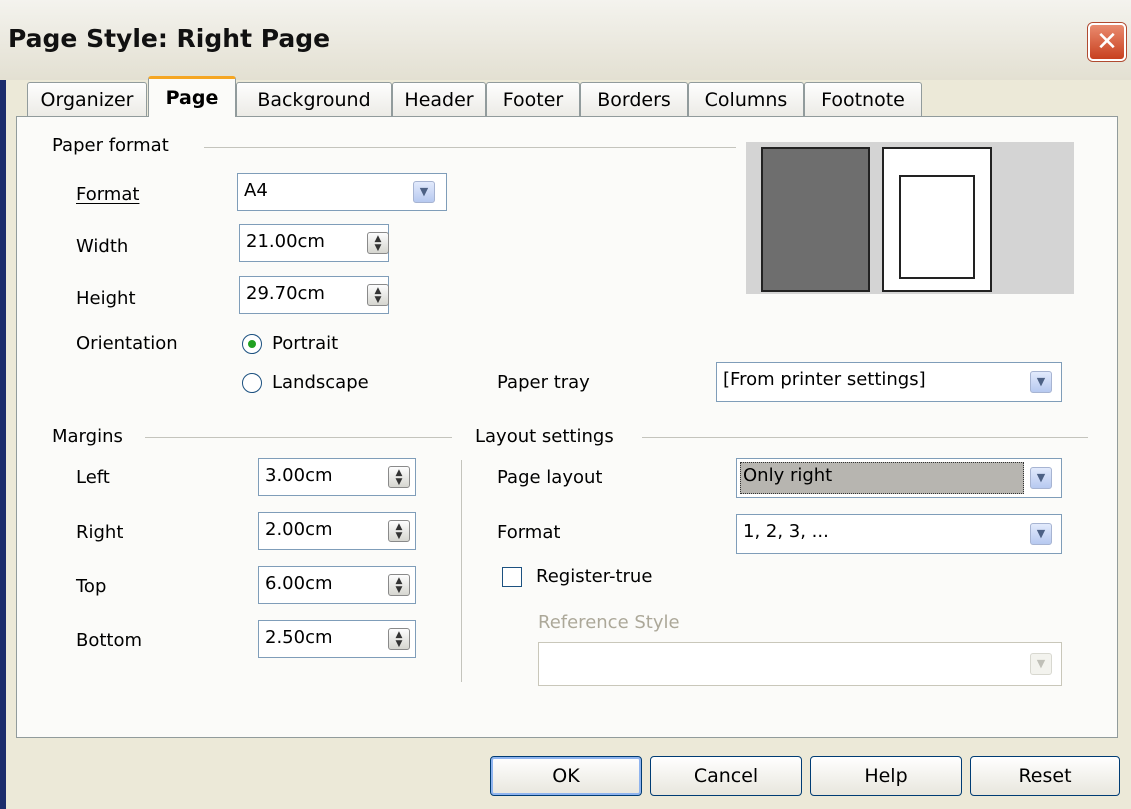 The width and height of the screenshot is (1131, 809). Describe the element at coordinates (110, 145) in the screenshot. I see `paper-format-heading: Paper format` at that location.